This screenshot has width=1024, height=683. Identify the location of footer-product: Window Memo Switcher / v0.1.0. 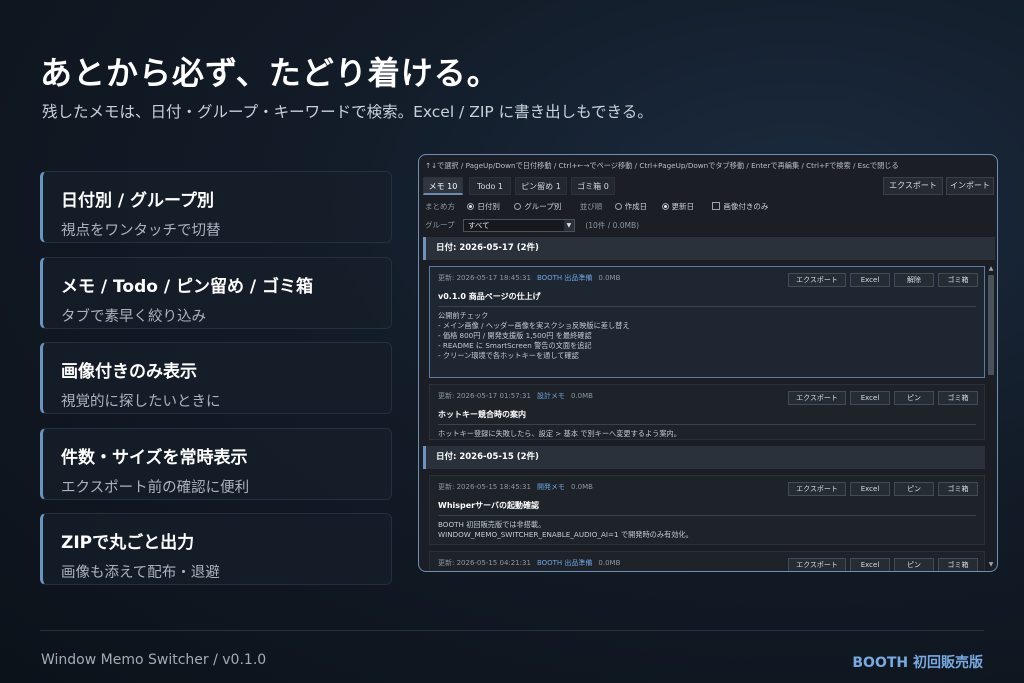
(154, 660).